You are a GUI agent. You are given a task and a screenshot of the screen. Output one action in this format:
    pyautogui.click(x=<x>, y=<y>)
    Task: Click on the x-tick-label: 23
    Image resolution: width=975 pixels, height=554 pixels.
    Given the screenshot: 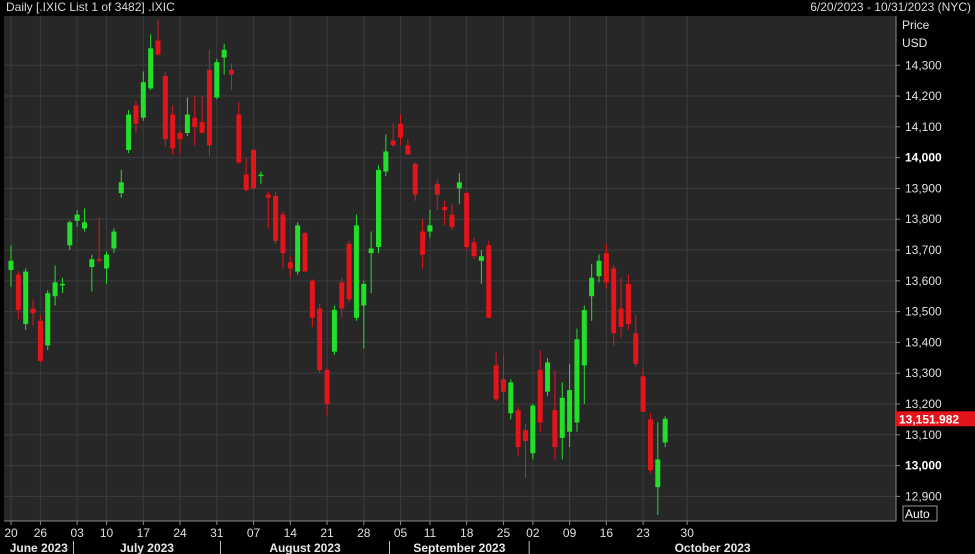 What is the action you would take?
    pyautogui.click(x=643, y=533)
    